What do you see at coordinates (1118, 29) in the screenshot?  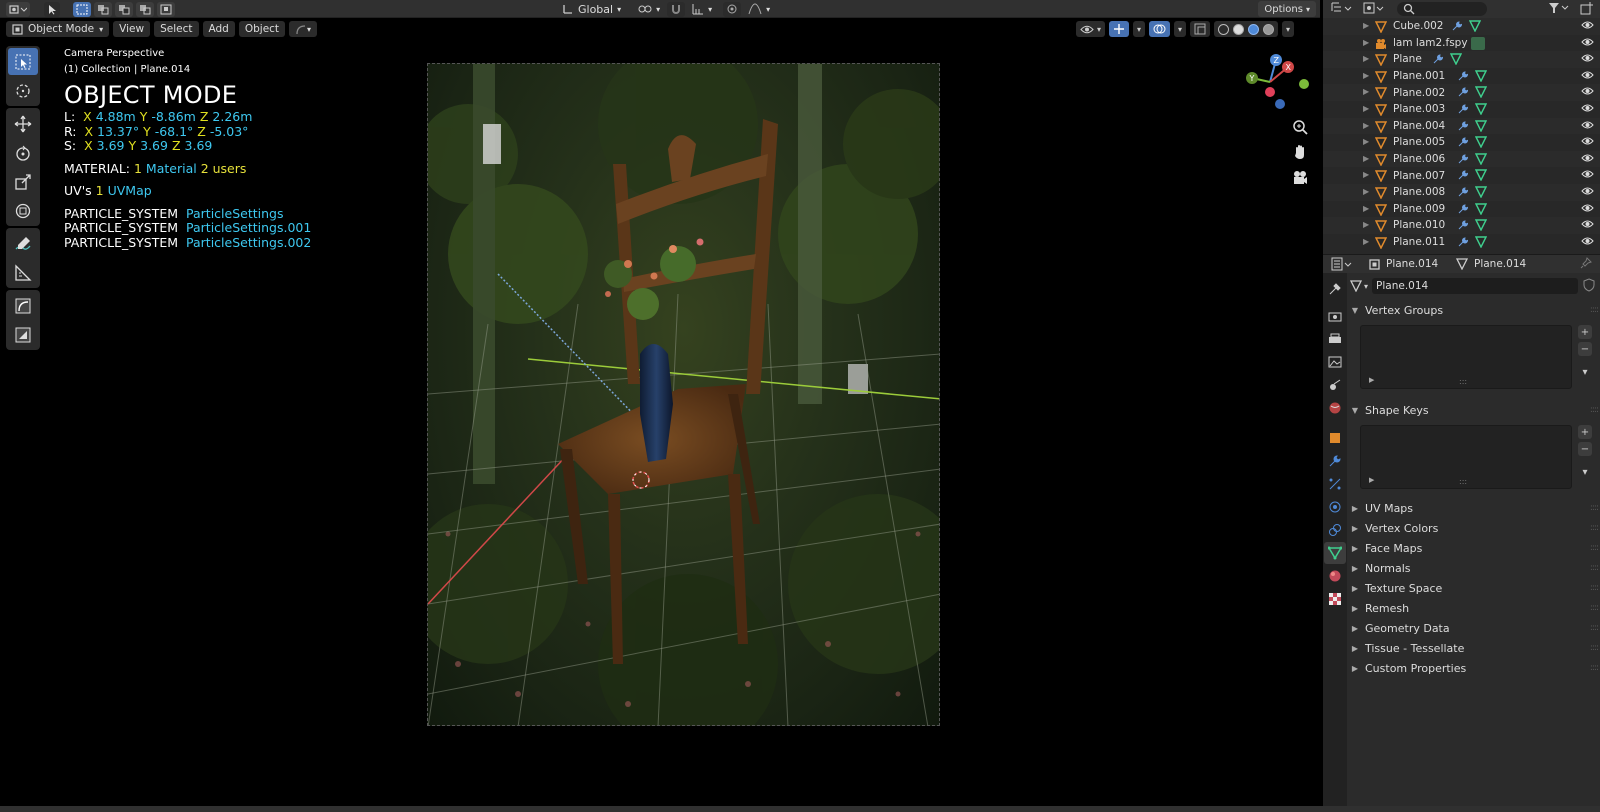 I see `gizmo-toggle` at bounding box center [1118, 29].